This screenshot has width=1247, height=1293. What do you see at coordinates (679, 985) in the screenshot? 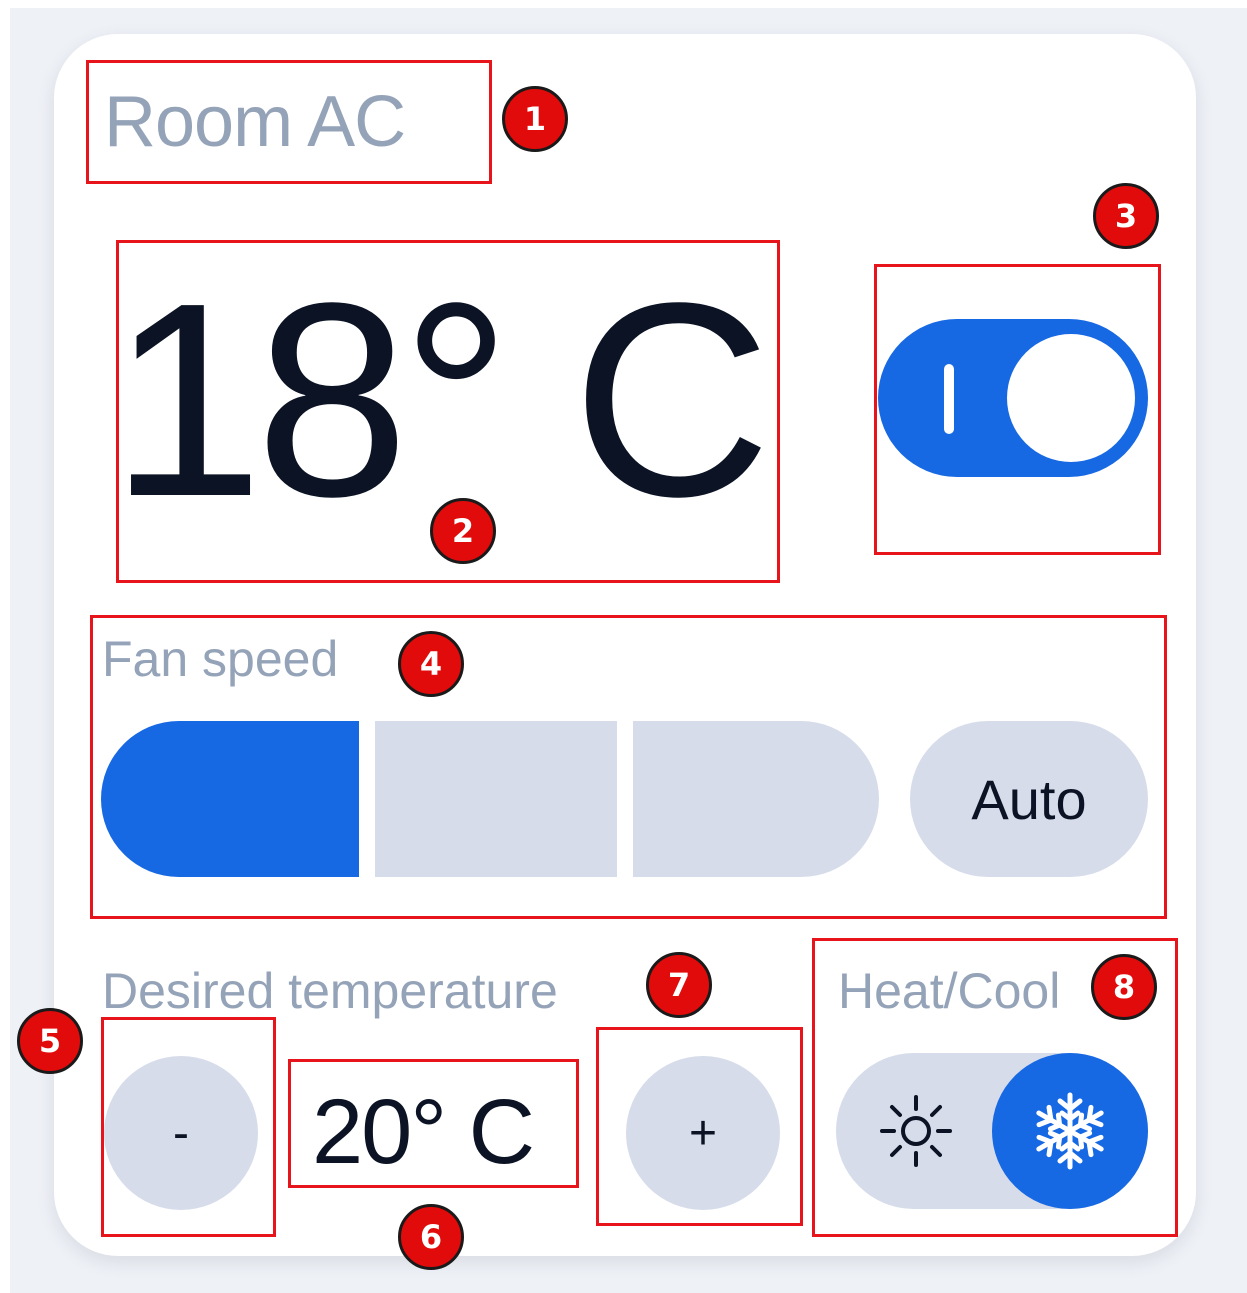
I see `annotation-marker-7: 7` at bounding box center [679, 985].